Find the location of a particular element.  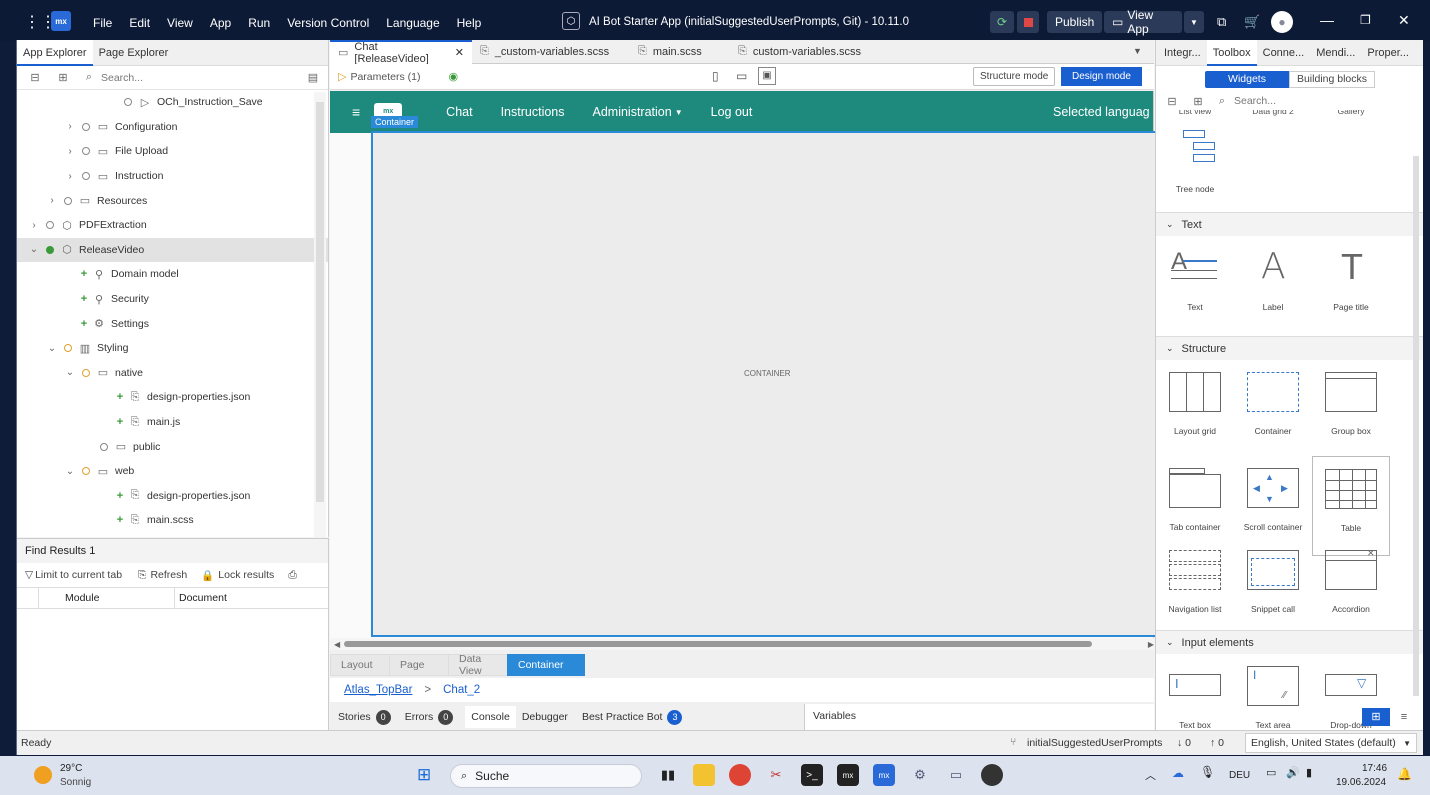

design-mode-button: Design mode is located at coordinates (1101, 76).